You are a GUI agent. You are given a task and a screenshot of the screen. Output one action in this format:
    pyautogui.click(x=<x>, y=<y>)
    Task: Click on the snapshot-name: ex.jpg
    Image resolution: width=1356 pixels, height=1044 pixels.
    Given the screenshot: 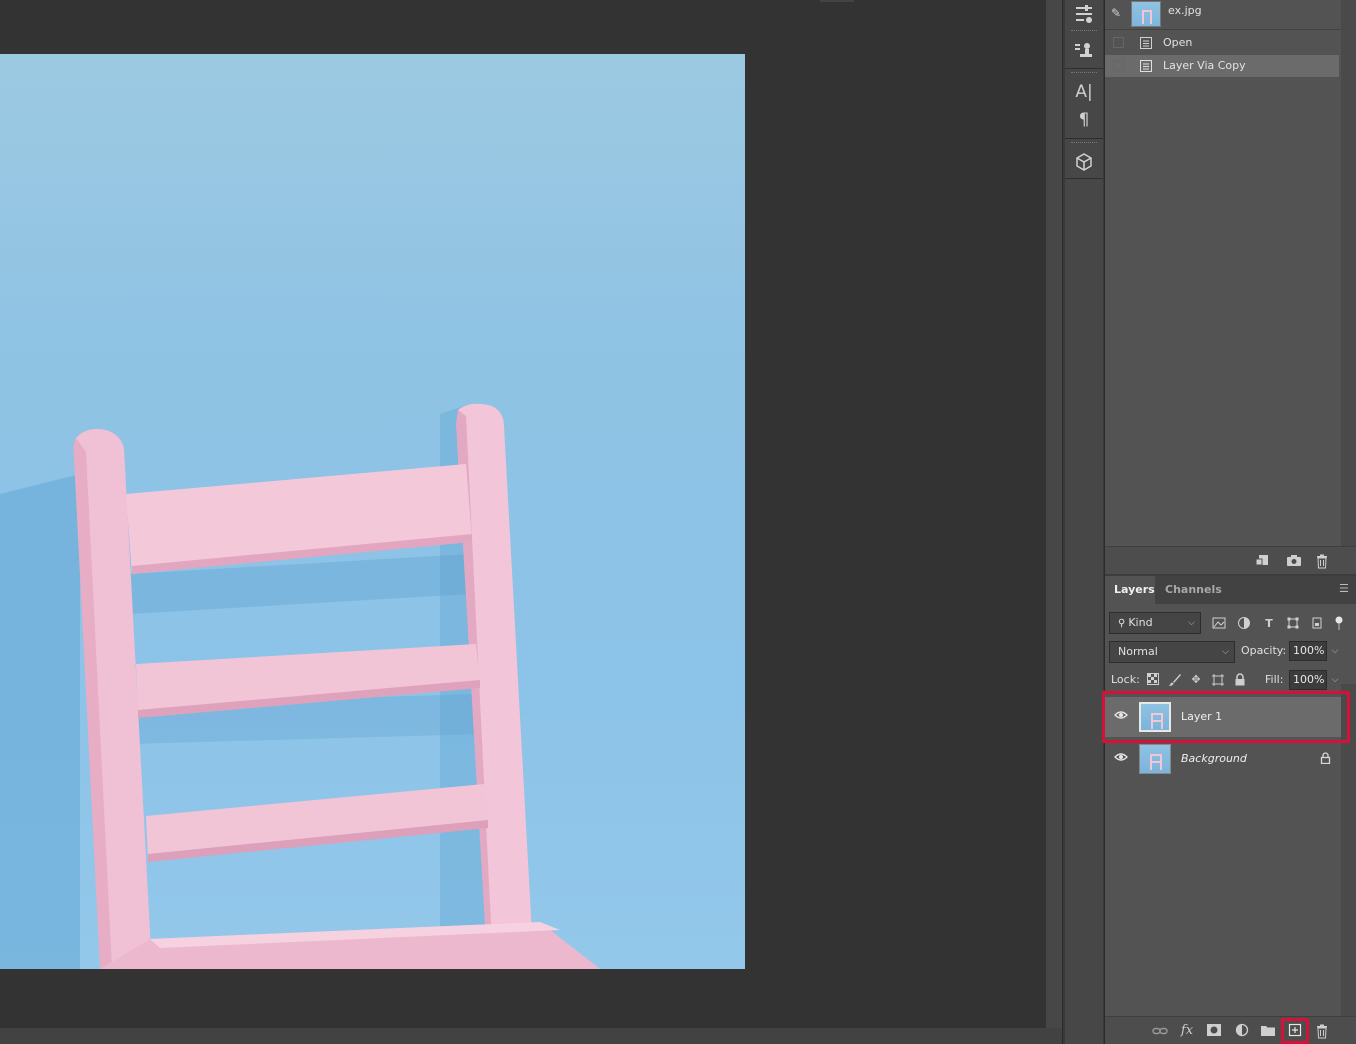 What is the action you would take?
    pyautogui.click(x=1185, y=10)
    